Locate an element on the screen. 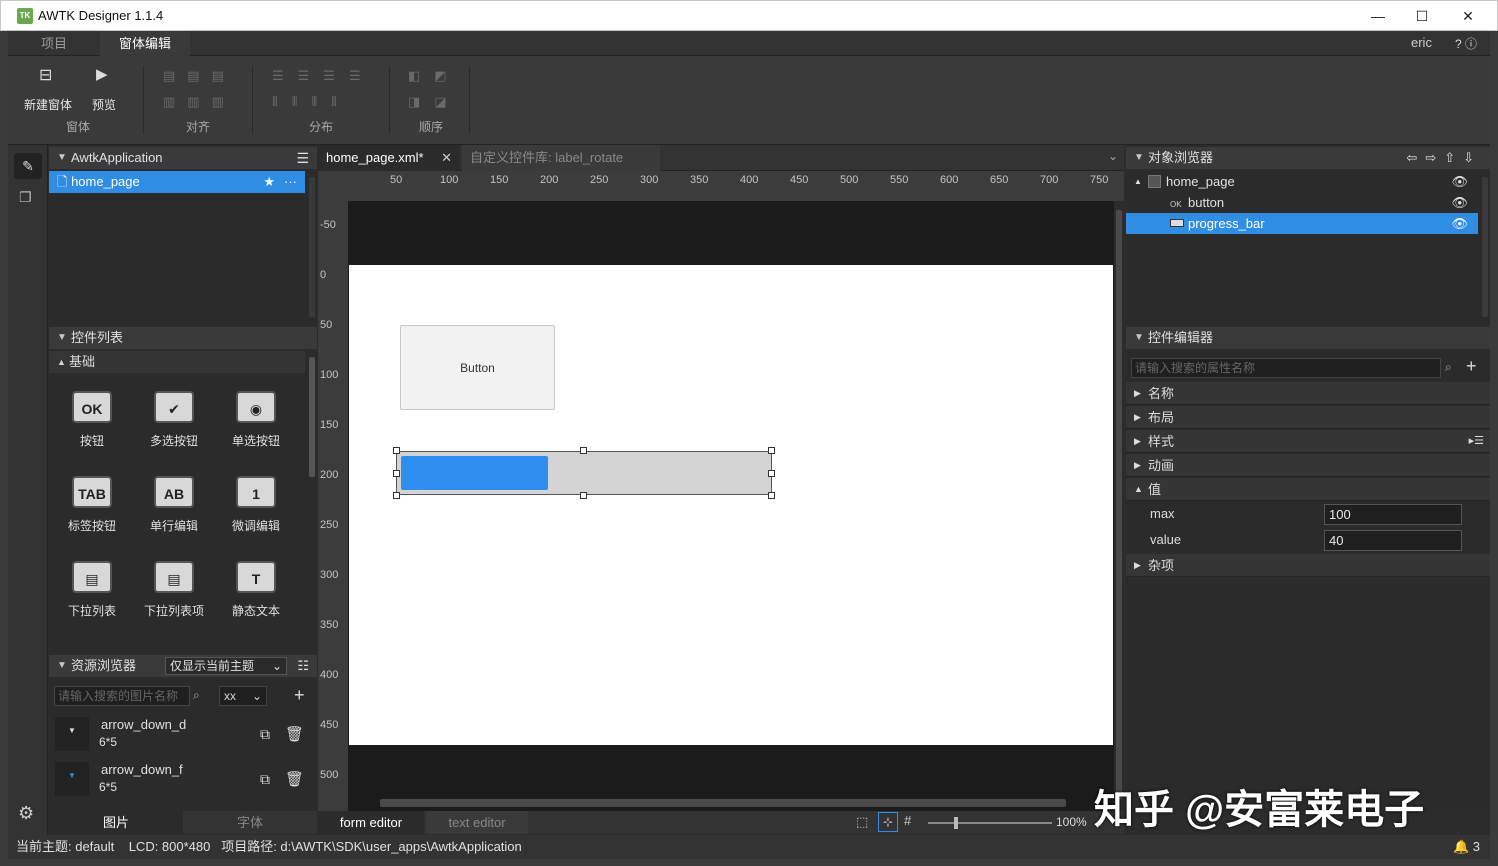  tab-fonts: 字体 is located at coordinates (250, 822).